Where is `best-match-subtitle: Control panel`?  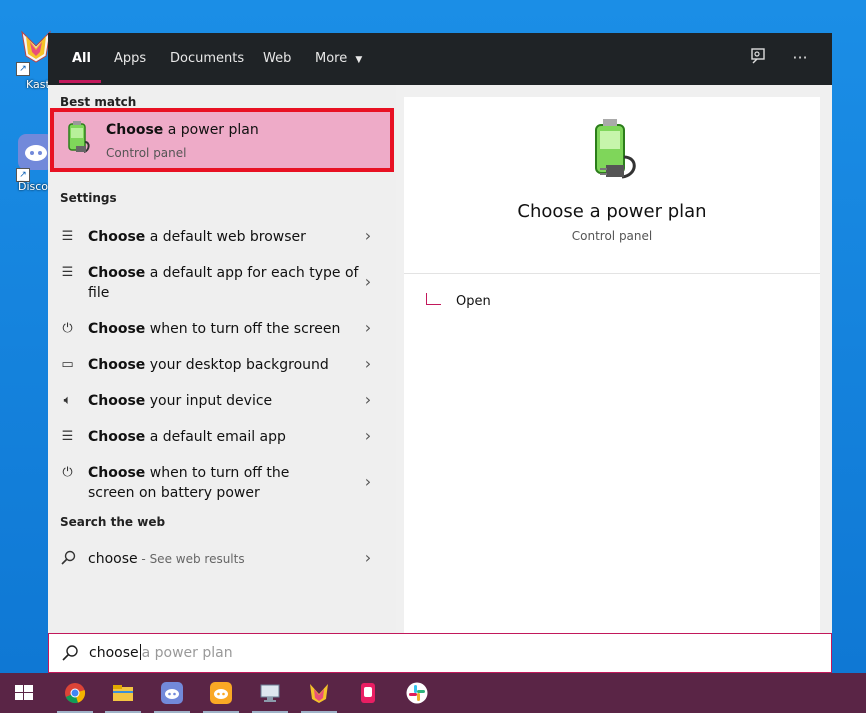 best-match-subtitle: Control panel is located at coordinates (146, 153).